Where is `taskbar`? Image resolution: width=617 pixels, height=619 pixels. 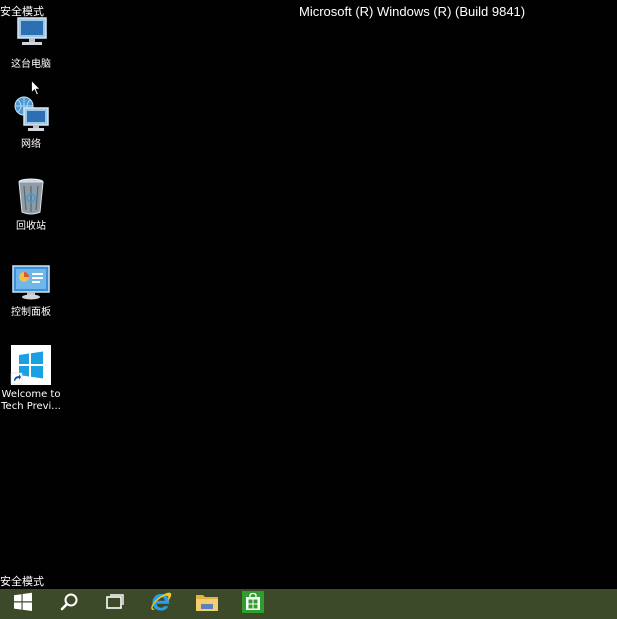
taskbar is located at coordinates (308, 604).